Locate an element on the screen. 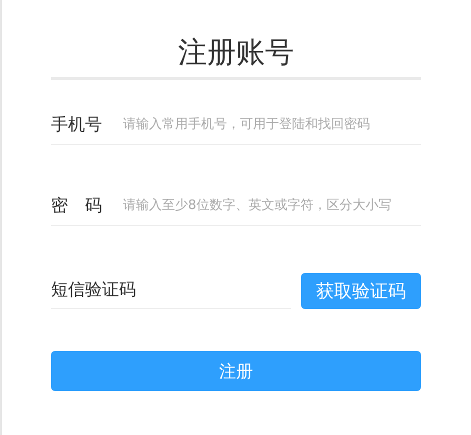 This screenshot has height=435, width=471. register-button: 注册 is located at coordinates (236, 371).